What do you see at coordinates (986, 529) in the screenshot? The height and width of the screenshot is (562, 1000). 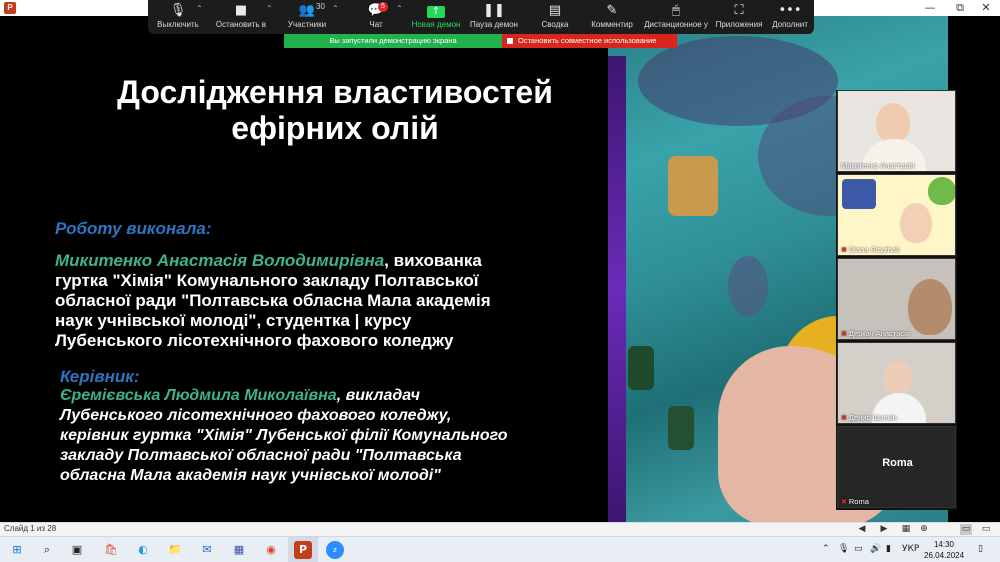 I see `reading-view-icon: ▭` at bounding box center [986, 529].